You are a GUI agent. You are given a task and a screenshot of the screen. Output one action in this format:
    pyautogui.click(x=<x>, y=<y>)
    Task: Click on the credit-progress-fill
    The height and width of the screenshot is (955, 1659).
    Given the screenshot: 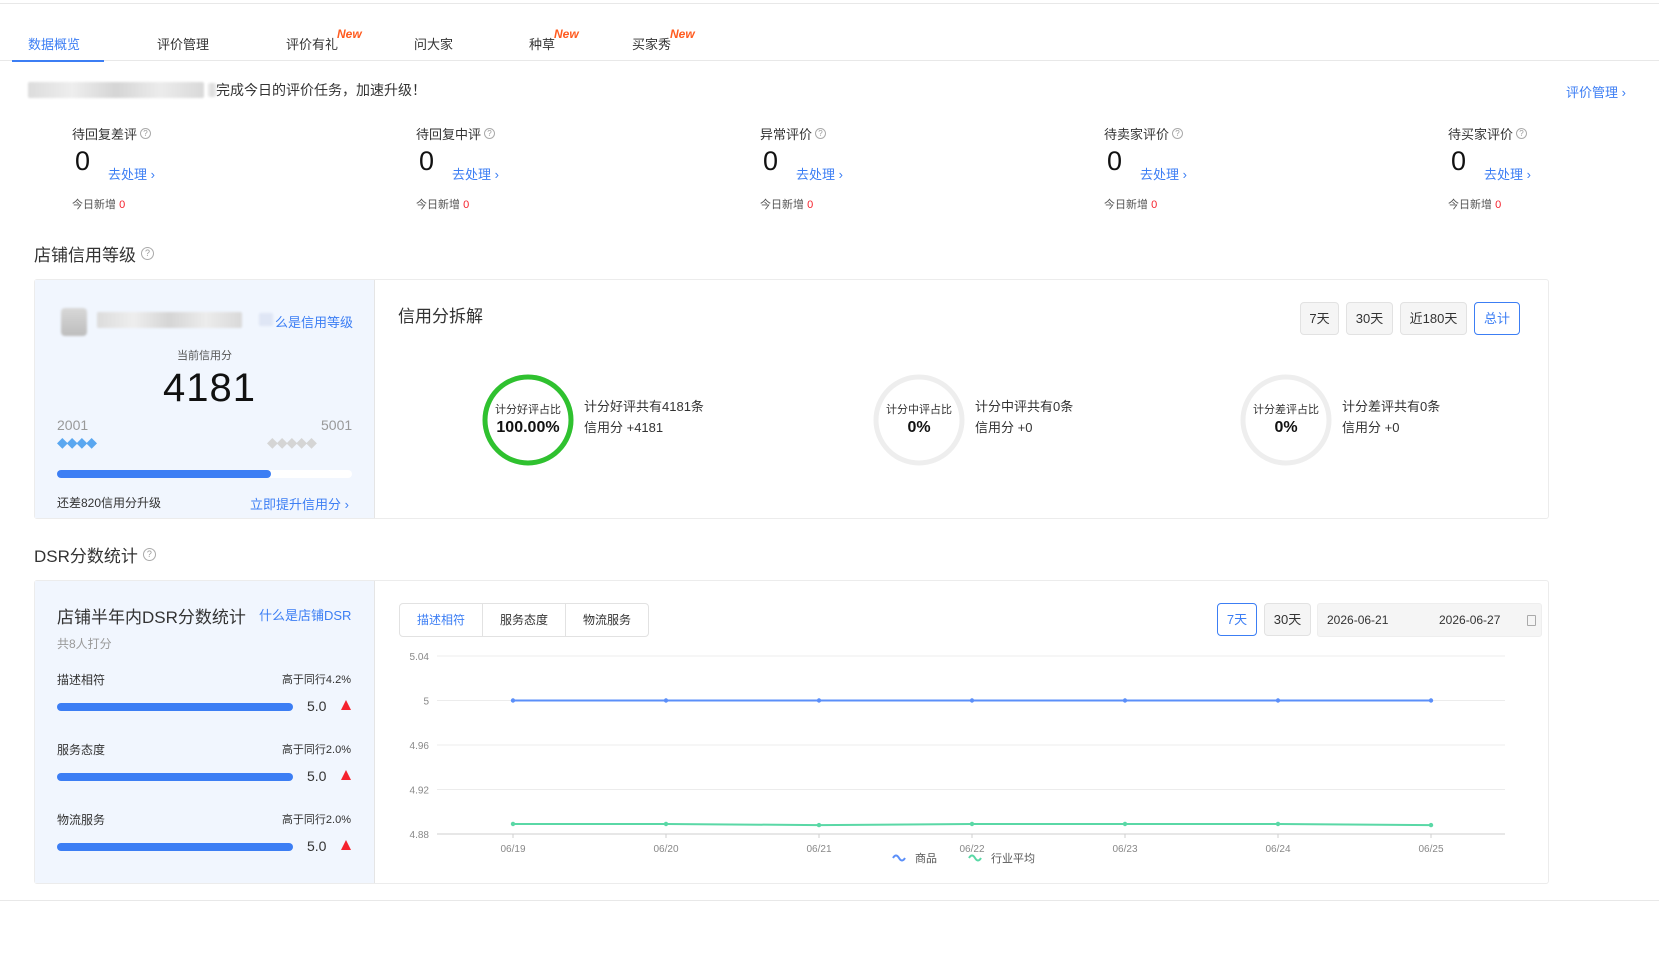 What is the action you would take?
    pyautogui.click(x=164, y=474)
    